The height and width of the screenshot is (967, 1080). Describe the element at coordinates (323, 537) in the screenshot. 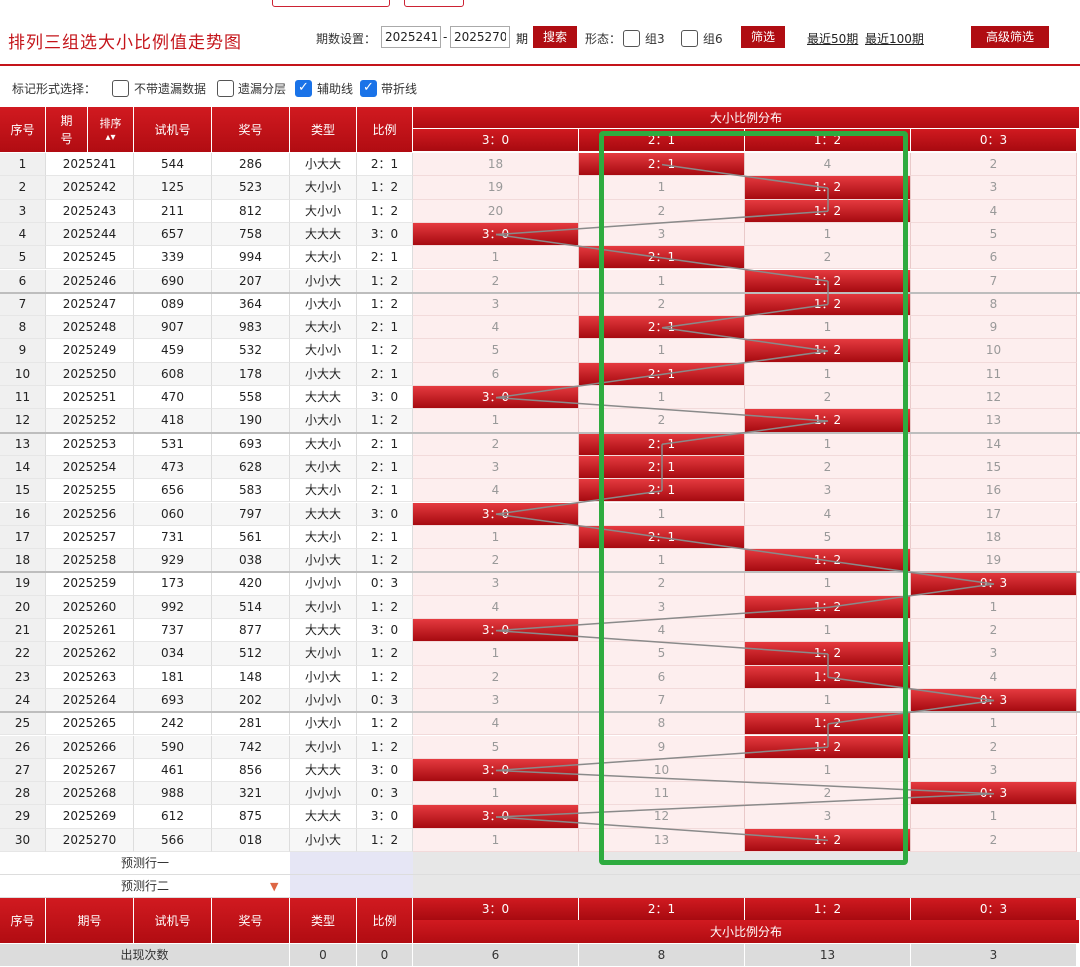

I see `row-type: 大大小` at that location.